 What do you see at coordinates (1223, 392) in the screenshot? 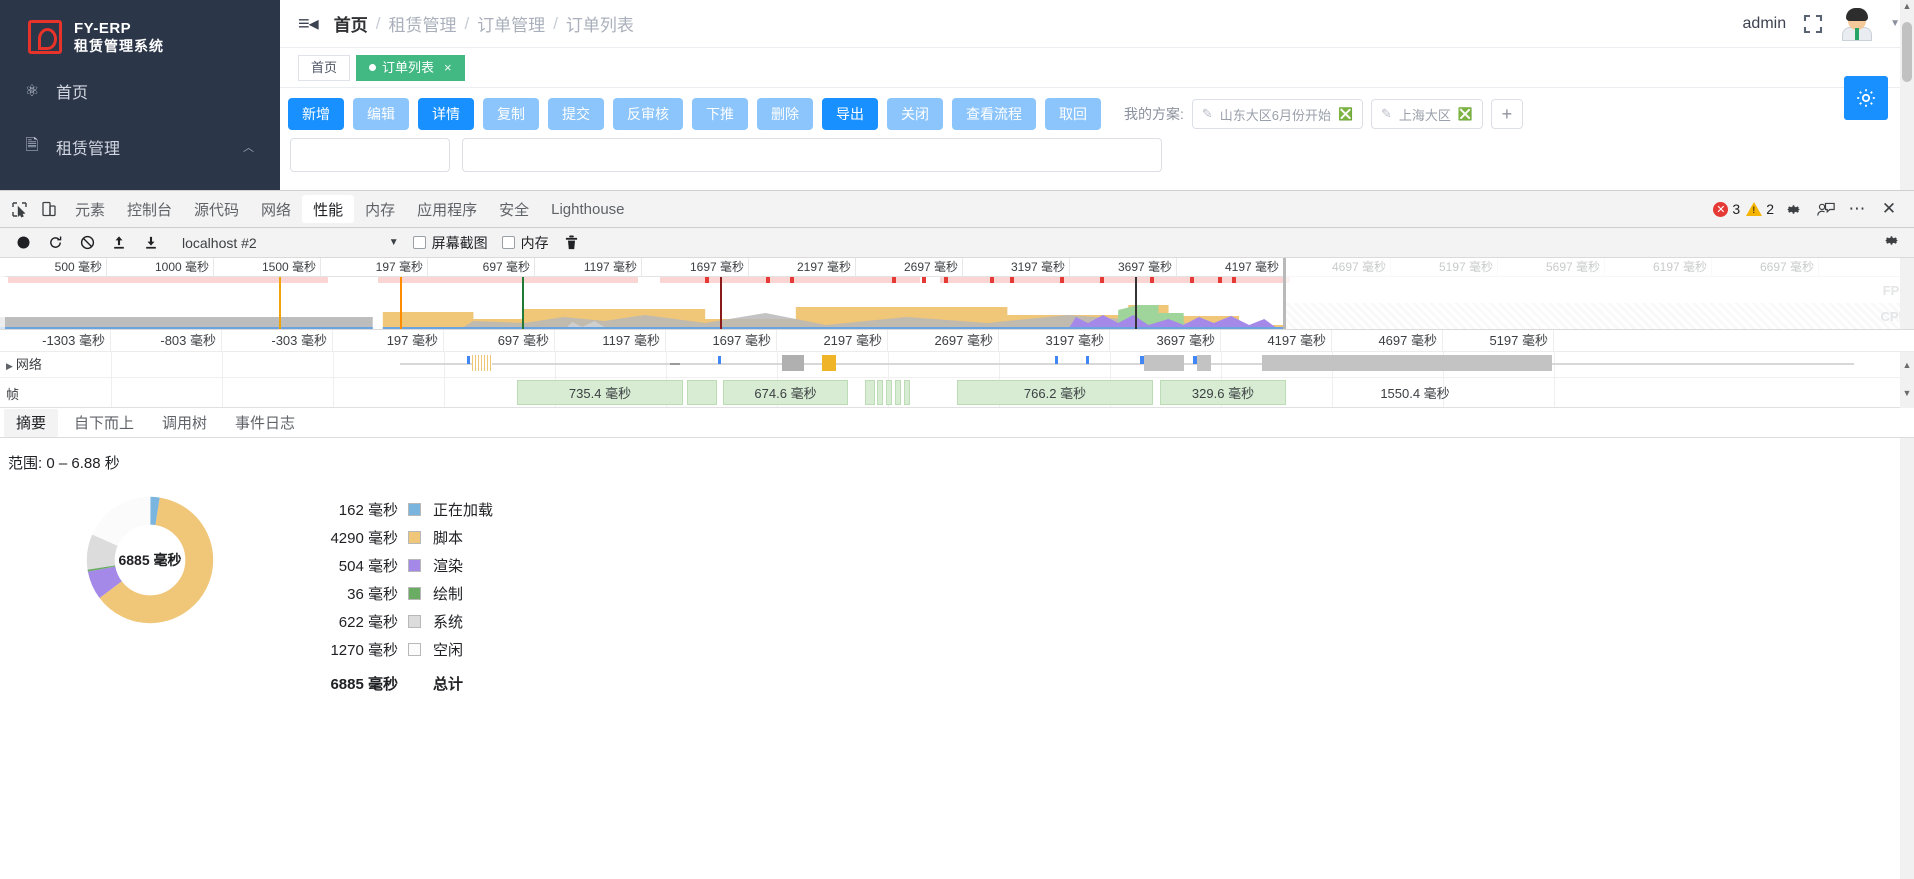
I see `frame-item: 329.6 毫秒` at bounding box center [1223, 392].